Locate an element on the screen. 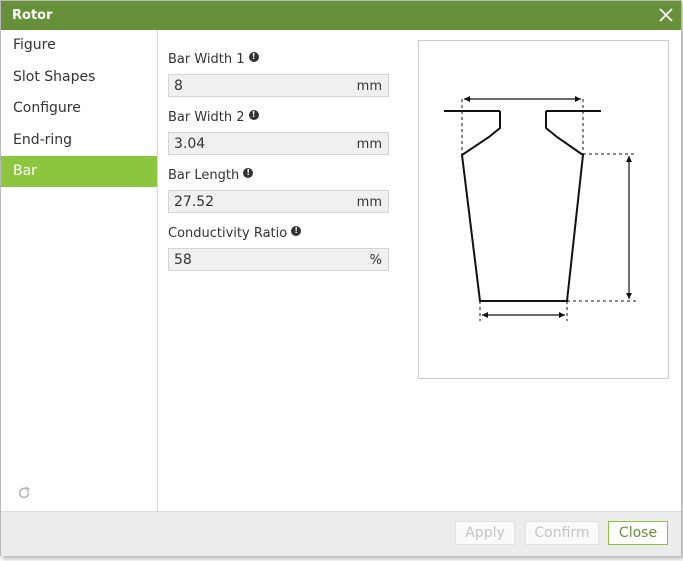 The height and width of the screenshot is (561, 683). dialog-title: Rotor is located at coordinates (32, 15).